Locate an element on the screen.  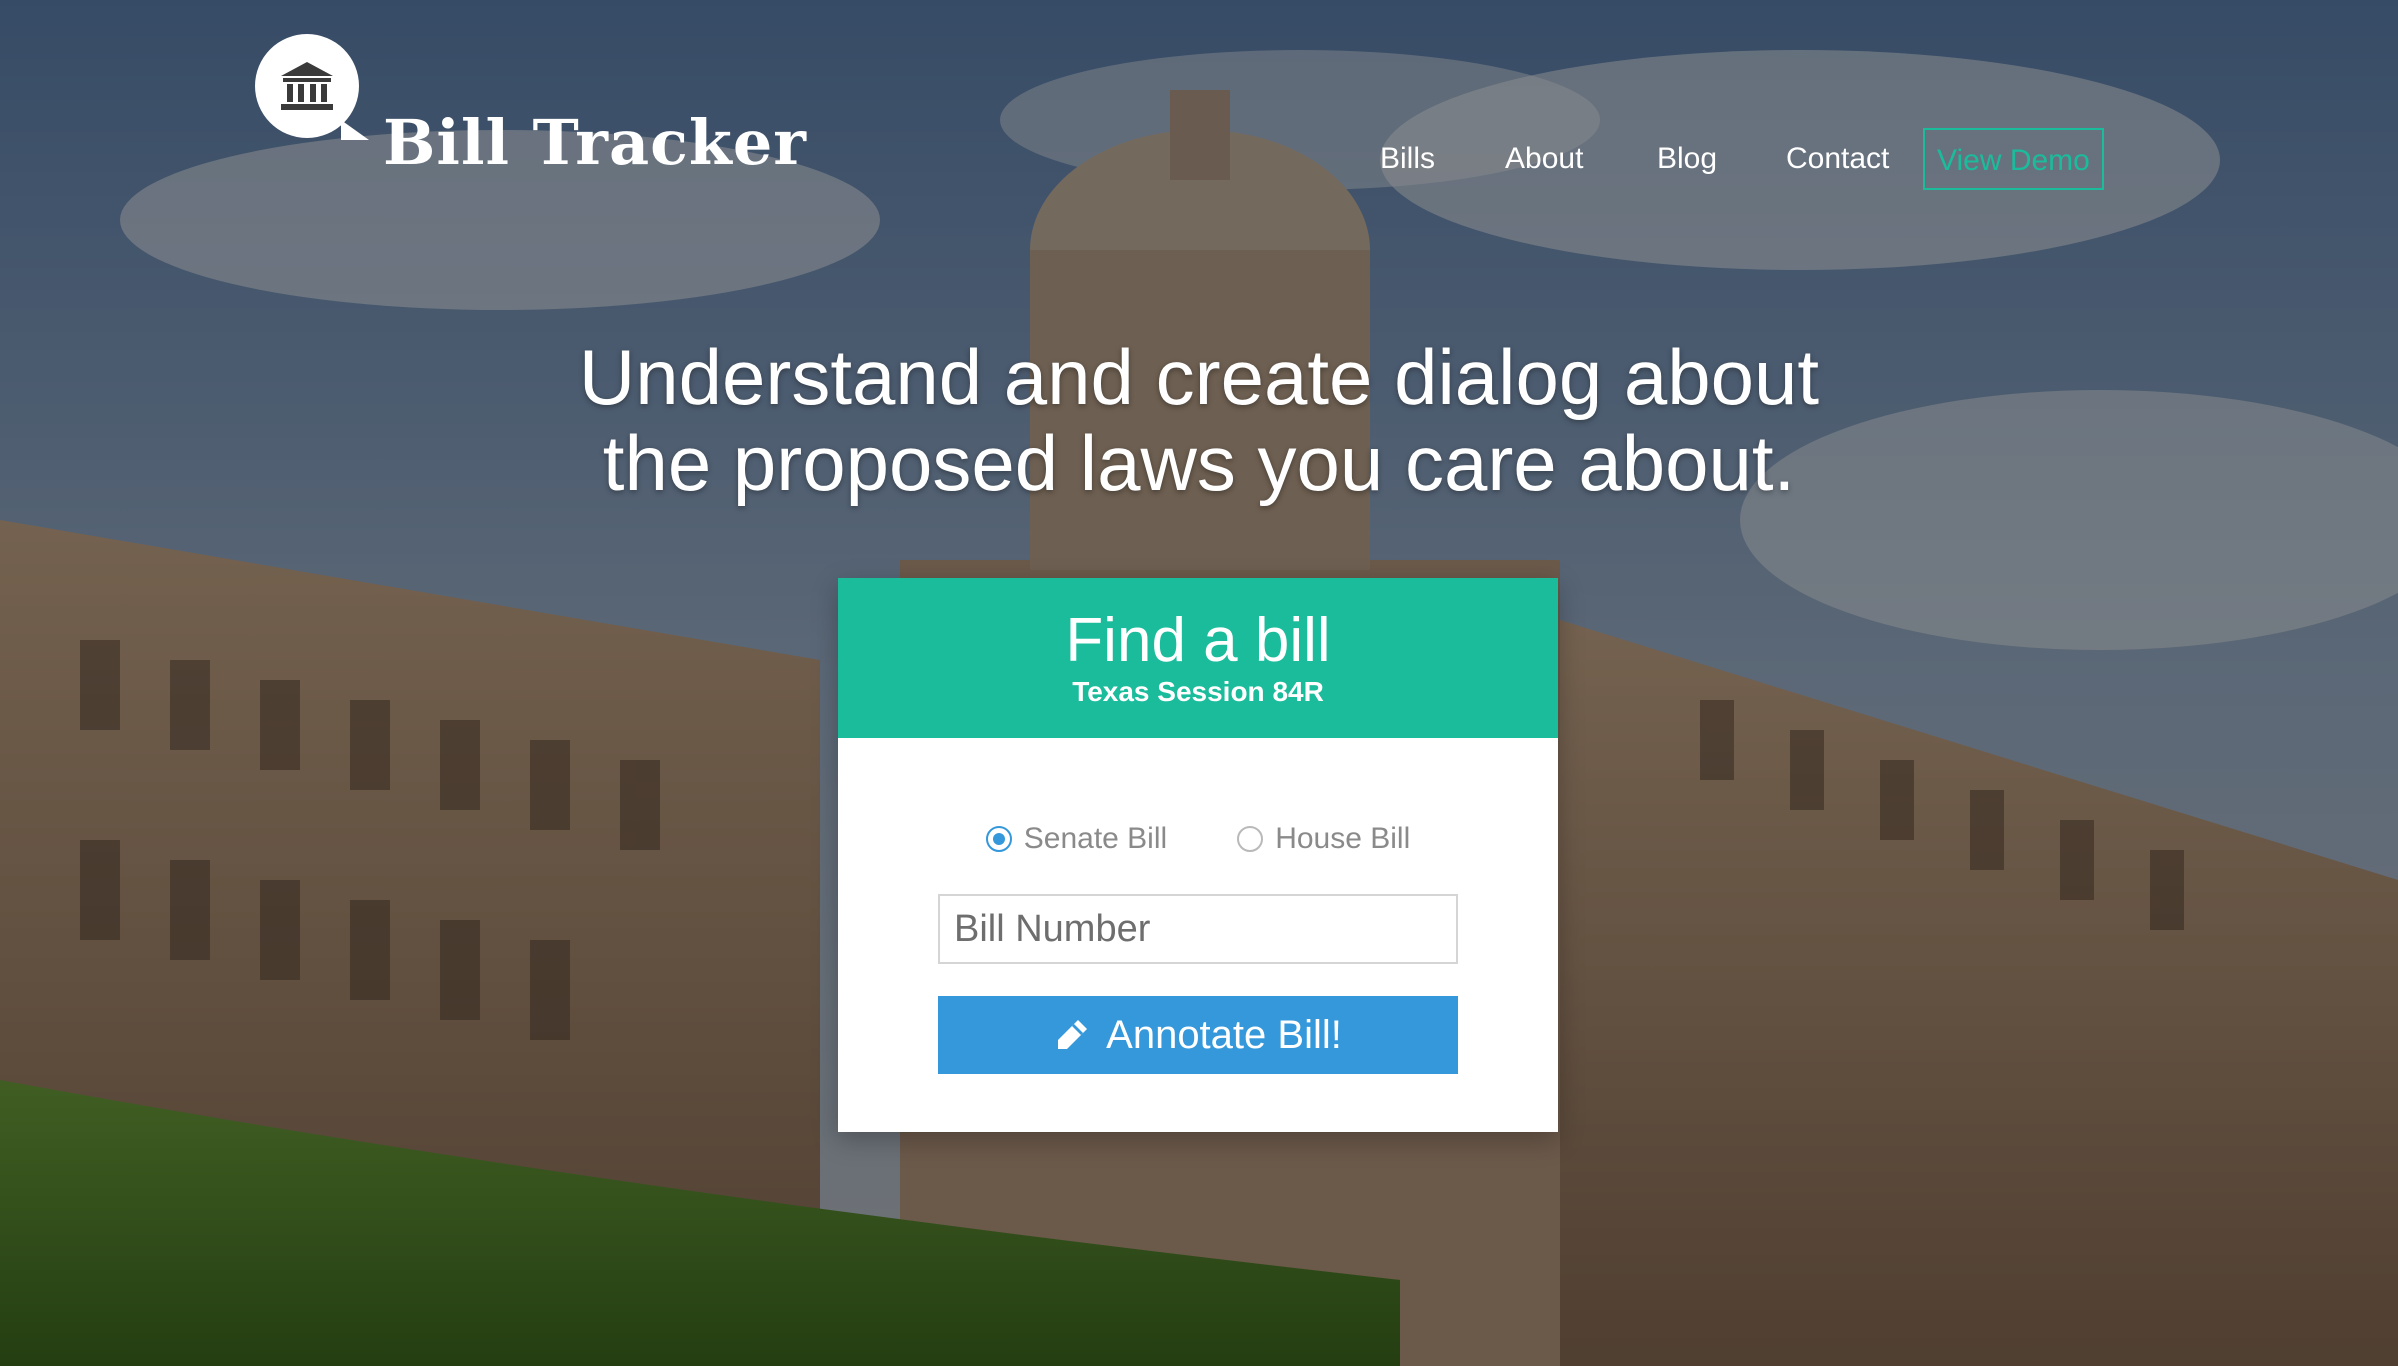
pencil-icon is located at coordinates (1073, 1034).